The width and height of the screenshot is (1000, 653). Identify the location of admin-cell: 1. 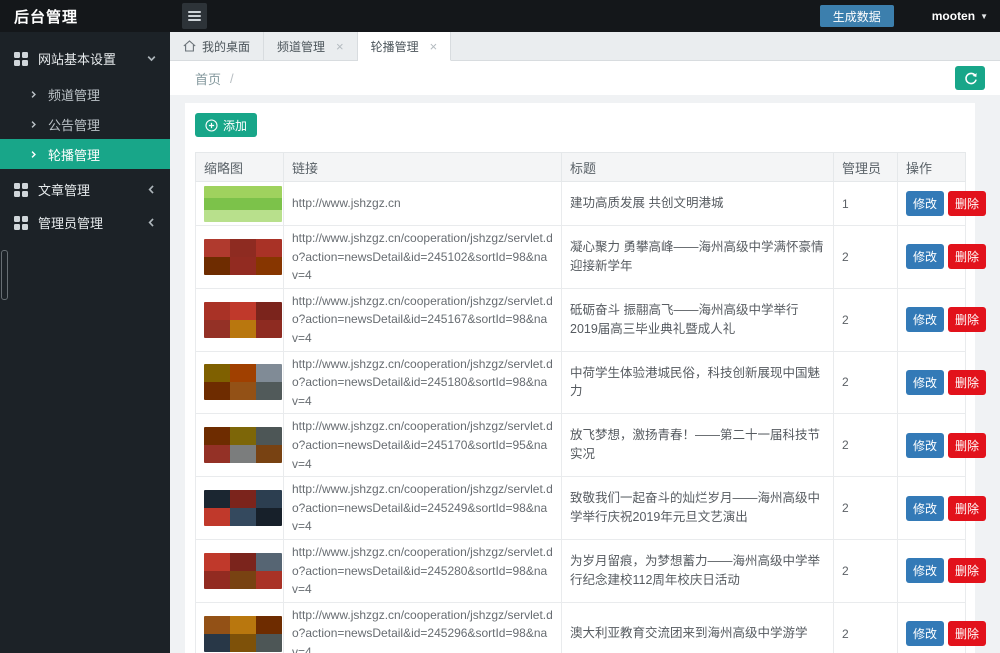
(865, 203).